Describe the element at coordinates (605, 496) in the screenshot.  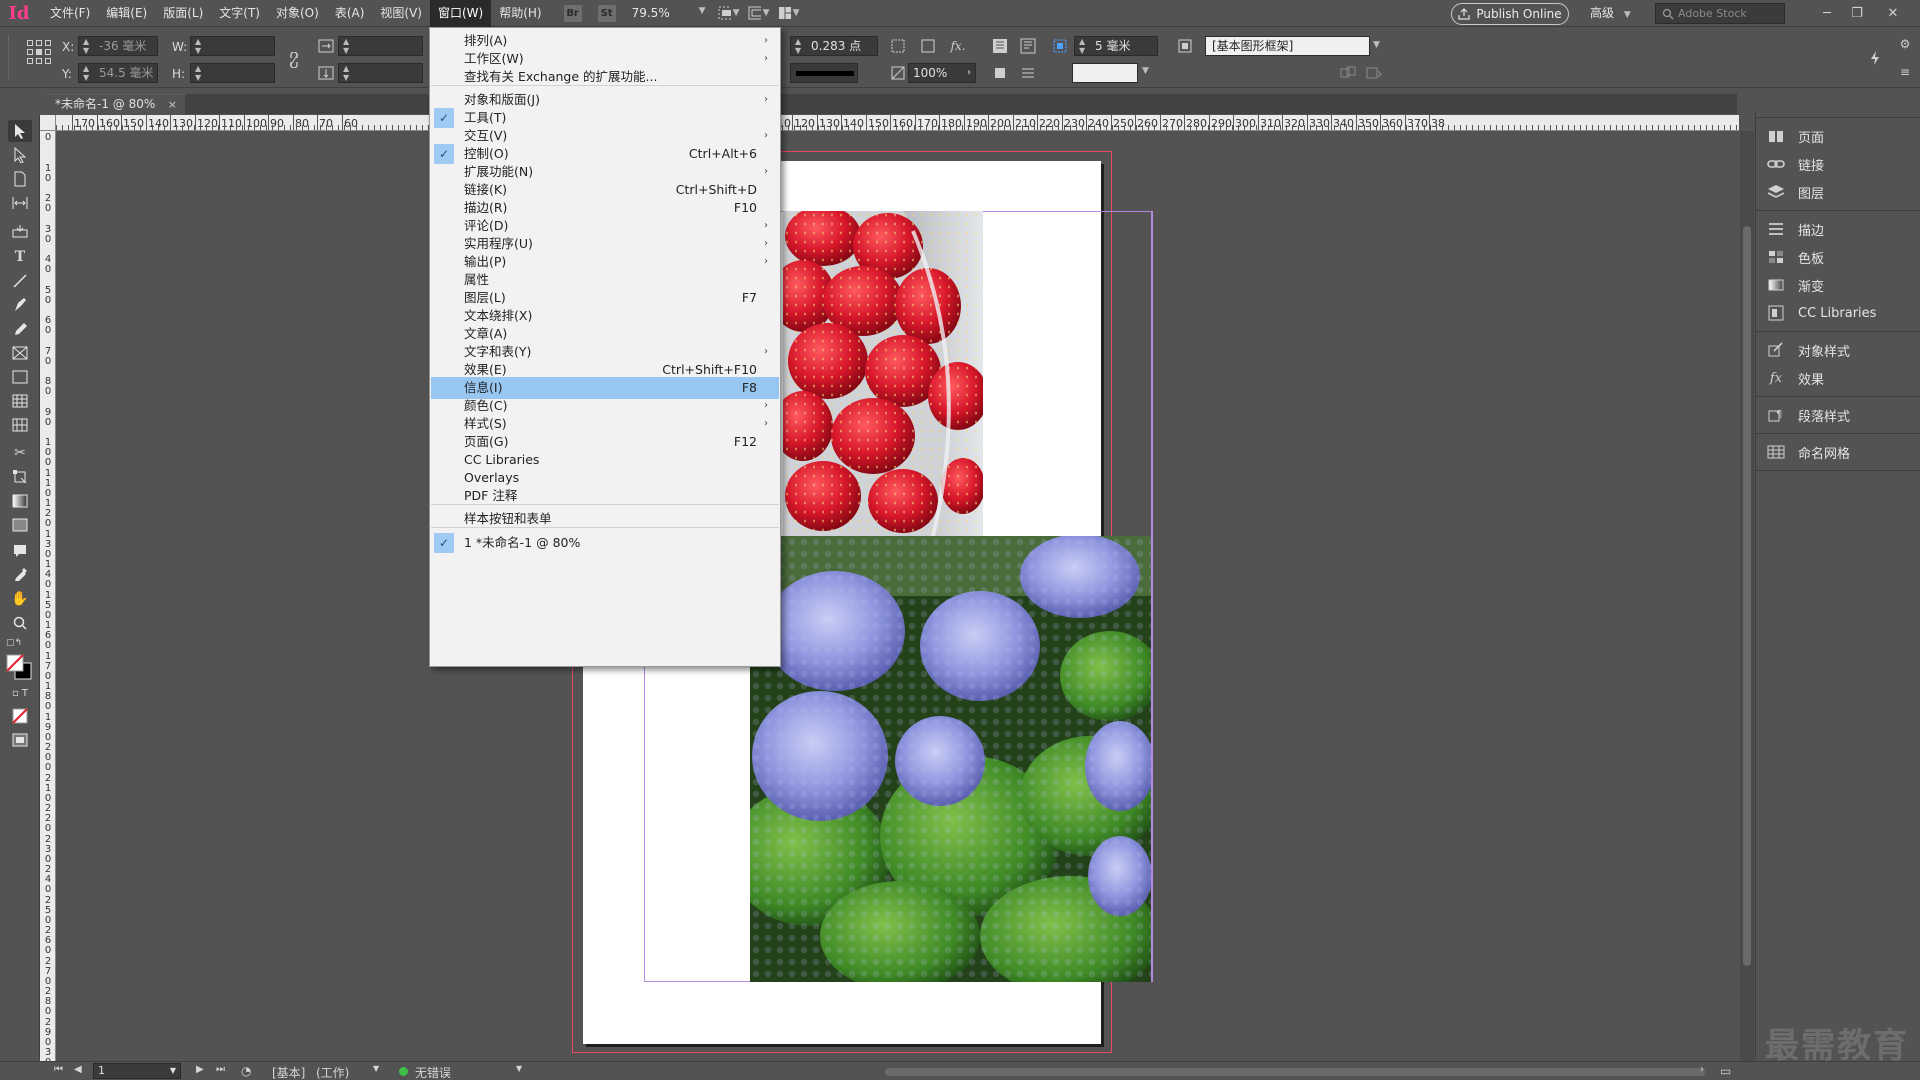
I see `window-menu-item: PDF 注释` at that location.